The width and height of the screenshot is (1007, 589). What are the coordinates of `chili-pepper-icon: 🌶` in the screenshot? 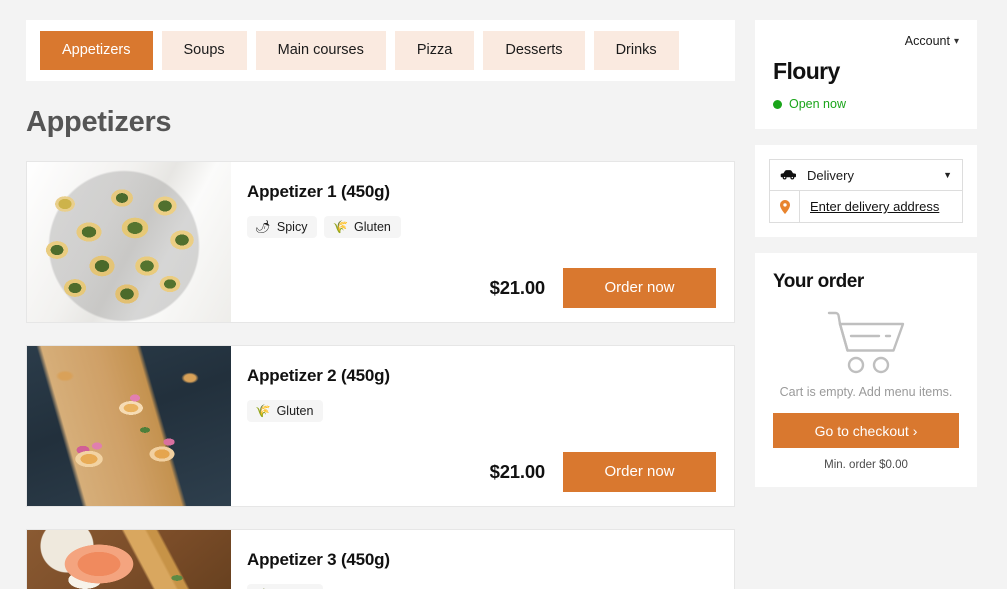 It's located at (263, 226).